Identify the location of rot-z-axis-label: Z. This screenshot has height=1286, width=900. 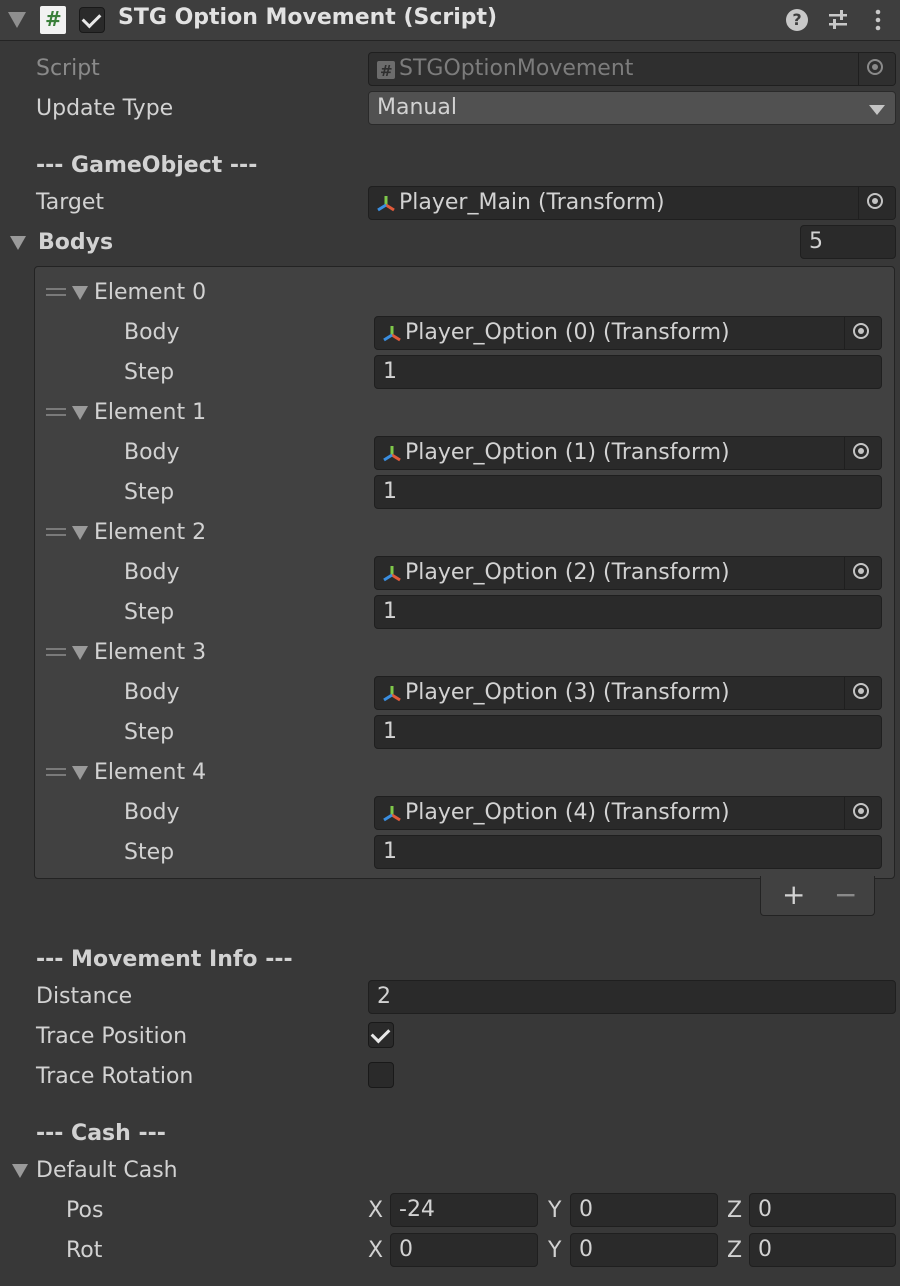
(734, 1250).